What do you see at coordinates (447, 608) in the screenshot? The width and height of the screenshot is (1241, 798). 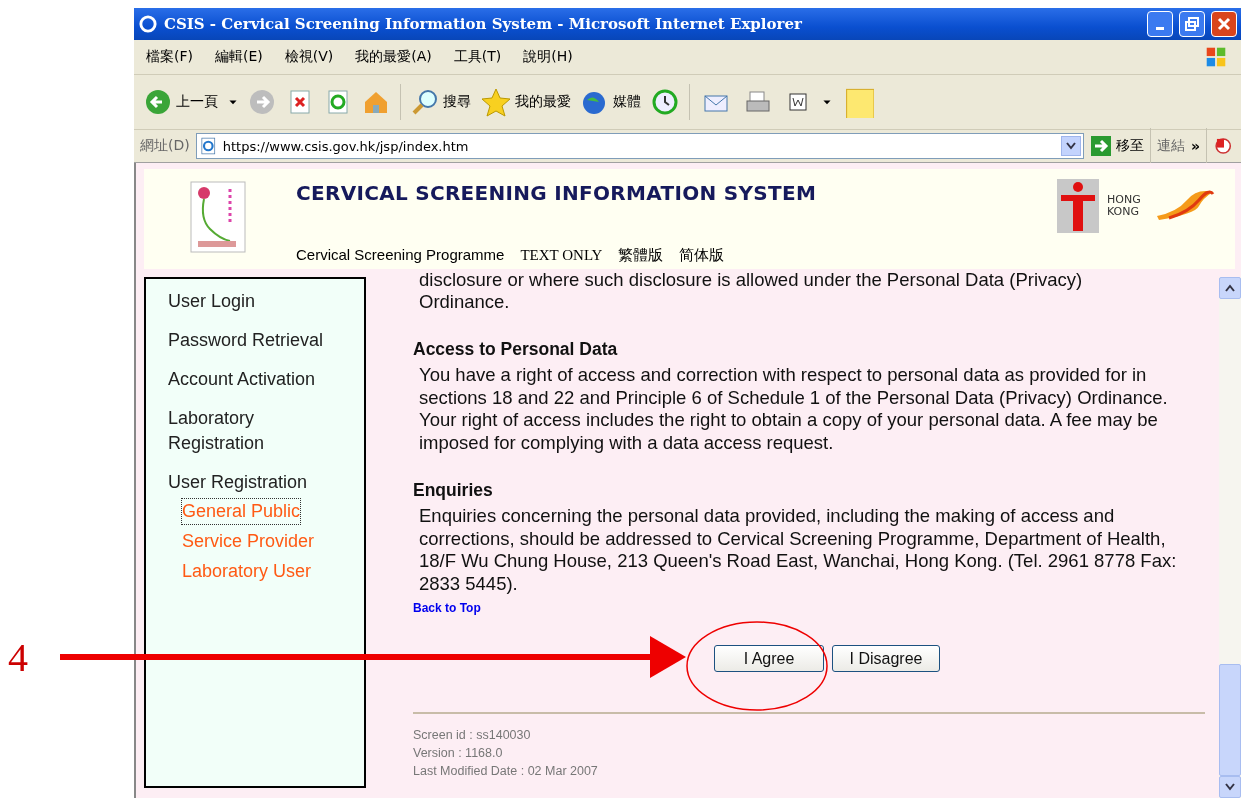 I see `back-to-top-link: Back to Top` at bounding box center [447, 608].